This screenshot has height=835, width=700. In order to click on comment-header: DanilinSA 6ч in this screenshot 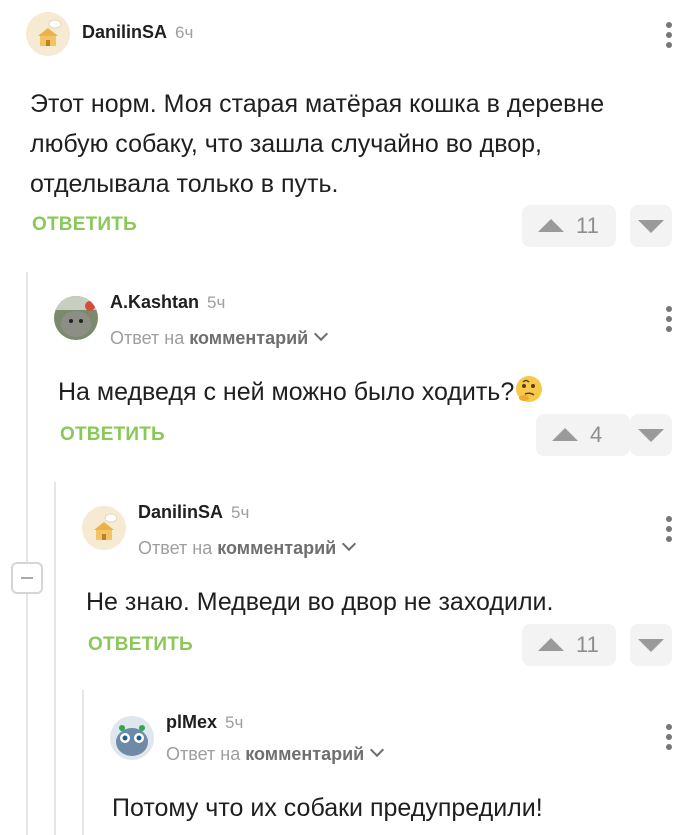, I will do `click(137, 32)`.